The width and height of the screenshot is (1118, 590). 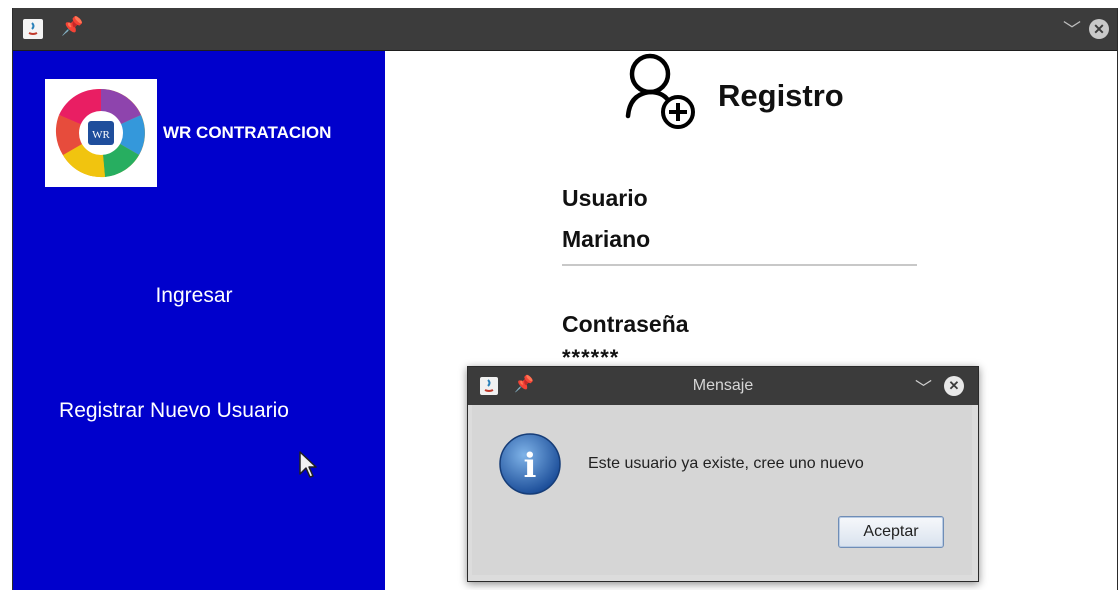 I want to click on java-icon, so click(x=33, y=29).